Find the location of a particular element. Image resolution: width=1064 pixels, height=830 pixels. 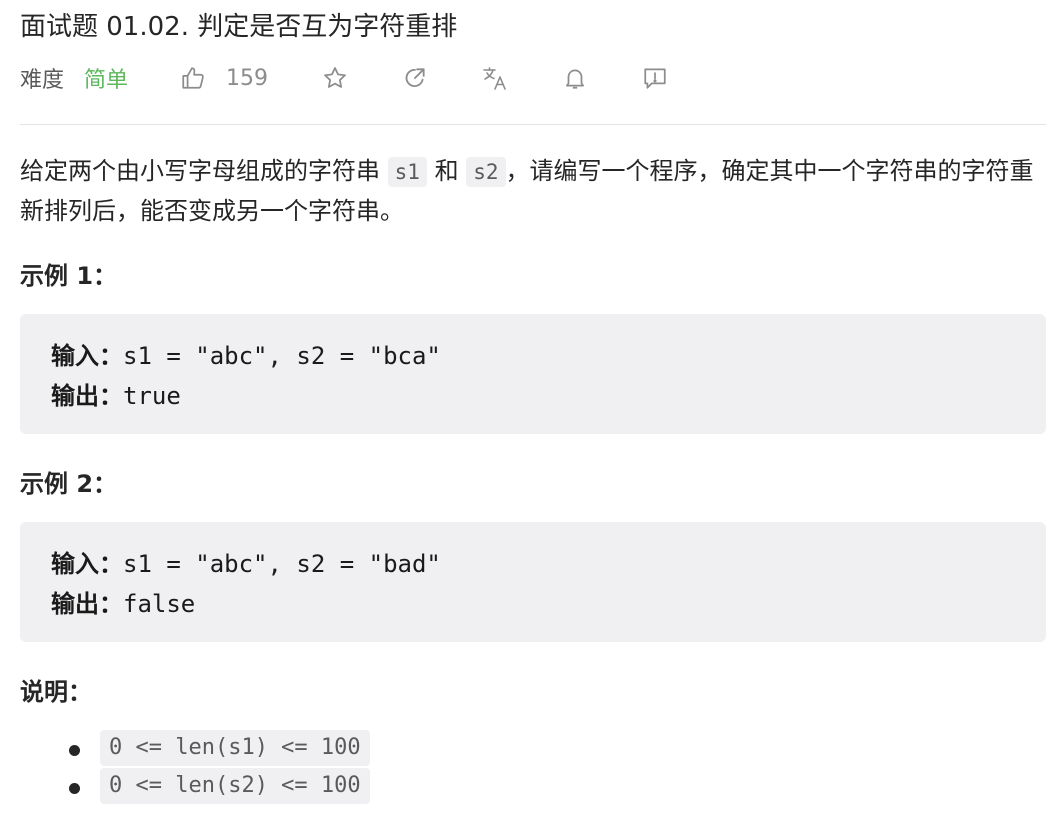

header-divider is located at coordinates (533, 124).